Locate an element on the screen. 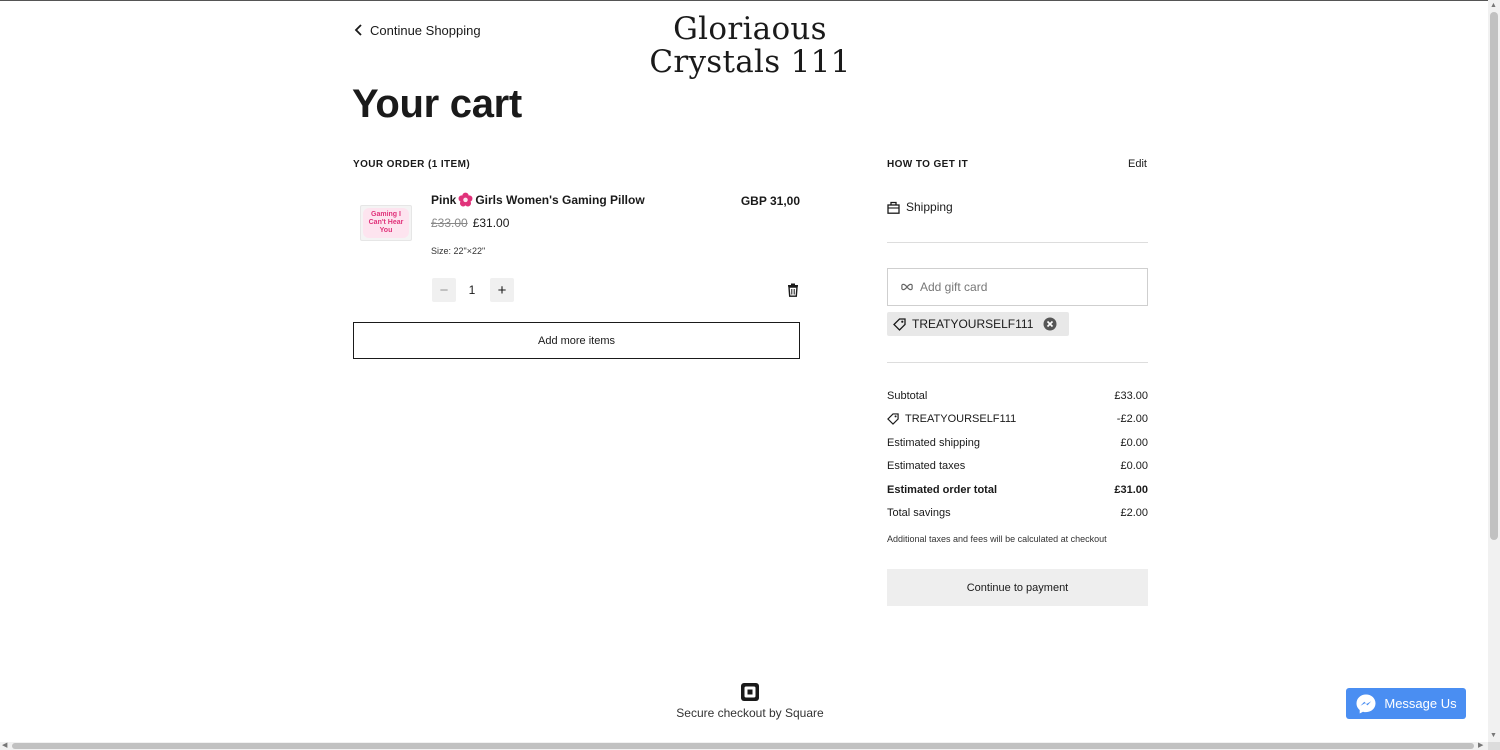 This screenshot has height=750, width=1500. summary-savings: Total savings £2.00 is located at coordinates (1017, 513).